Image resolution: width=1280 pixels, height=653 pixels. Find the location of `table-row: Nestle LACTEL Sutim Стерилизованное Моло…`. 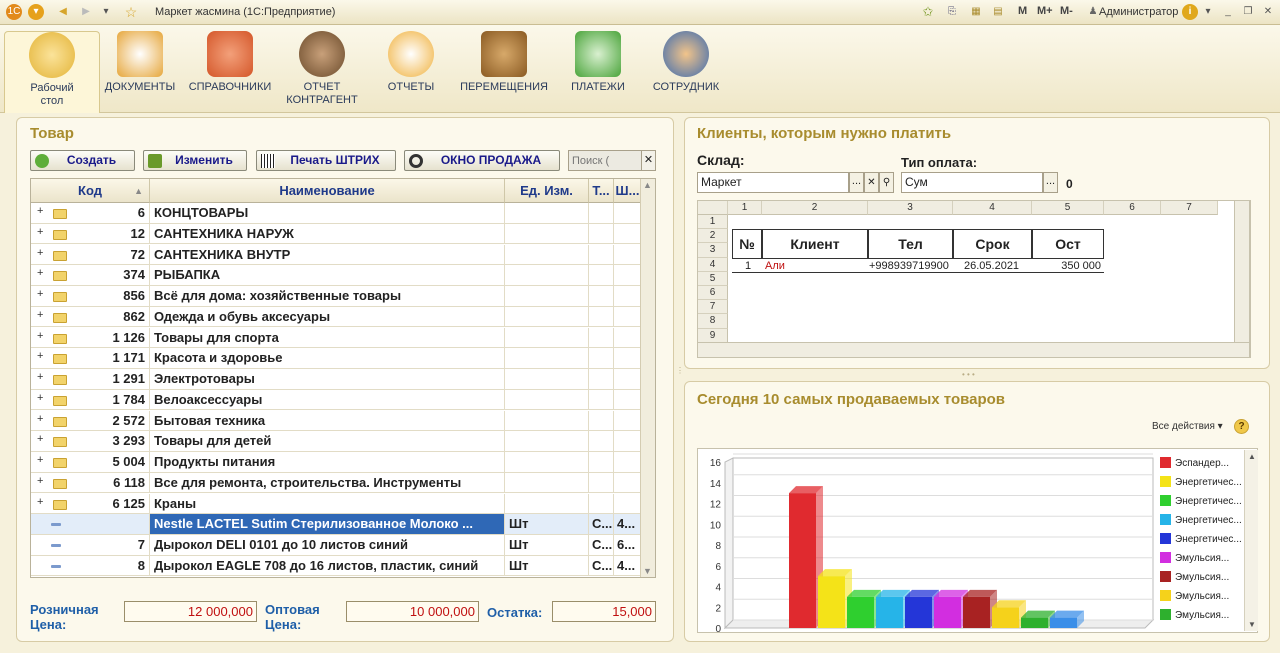

table-row: Nestle LACTEL Sutim Стерилизованное Моло… is located at coordinates (336, 524).